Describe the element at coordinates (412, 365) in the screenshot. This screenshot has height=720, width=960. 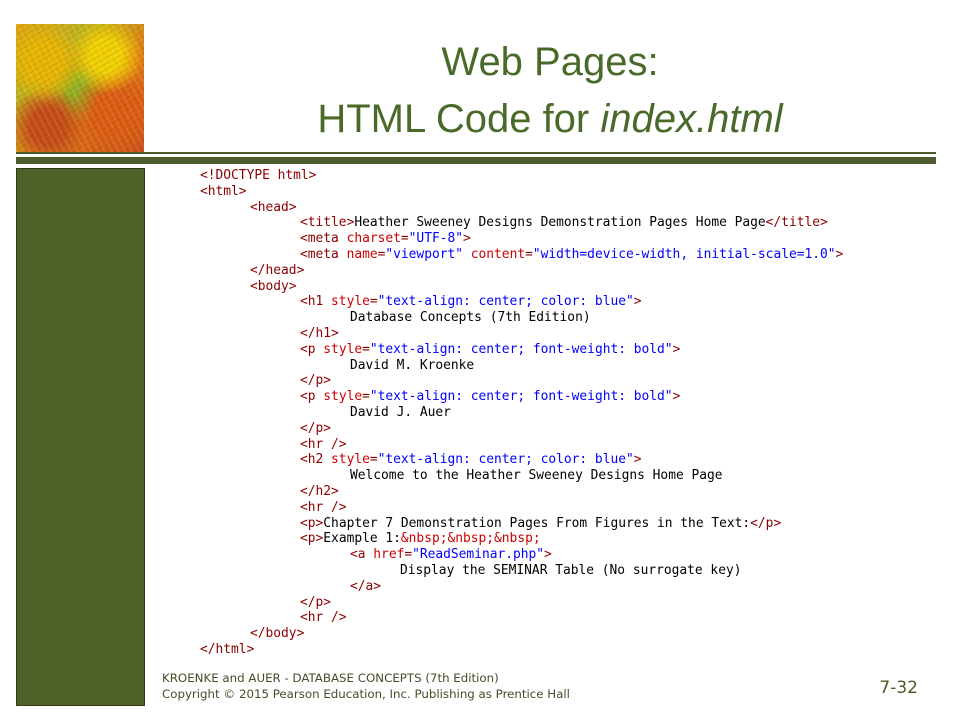
I see `code-token-txt: David M. Kroenke` at that location.